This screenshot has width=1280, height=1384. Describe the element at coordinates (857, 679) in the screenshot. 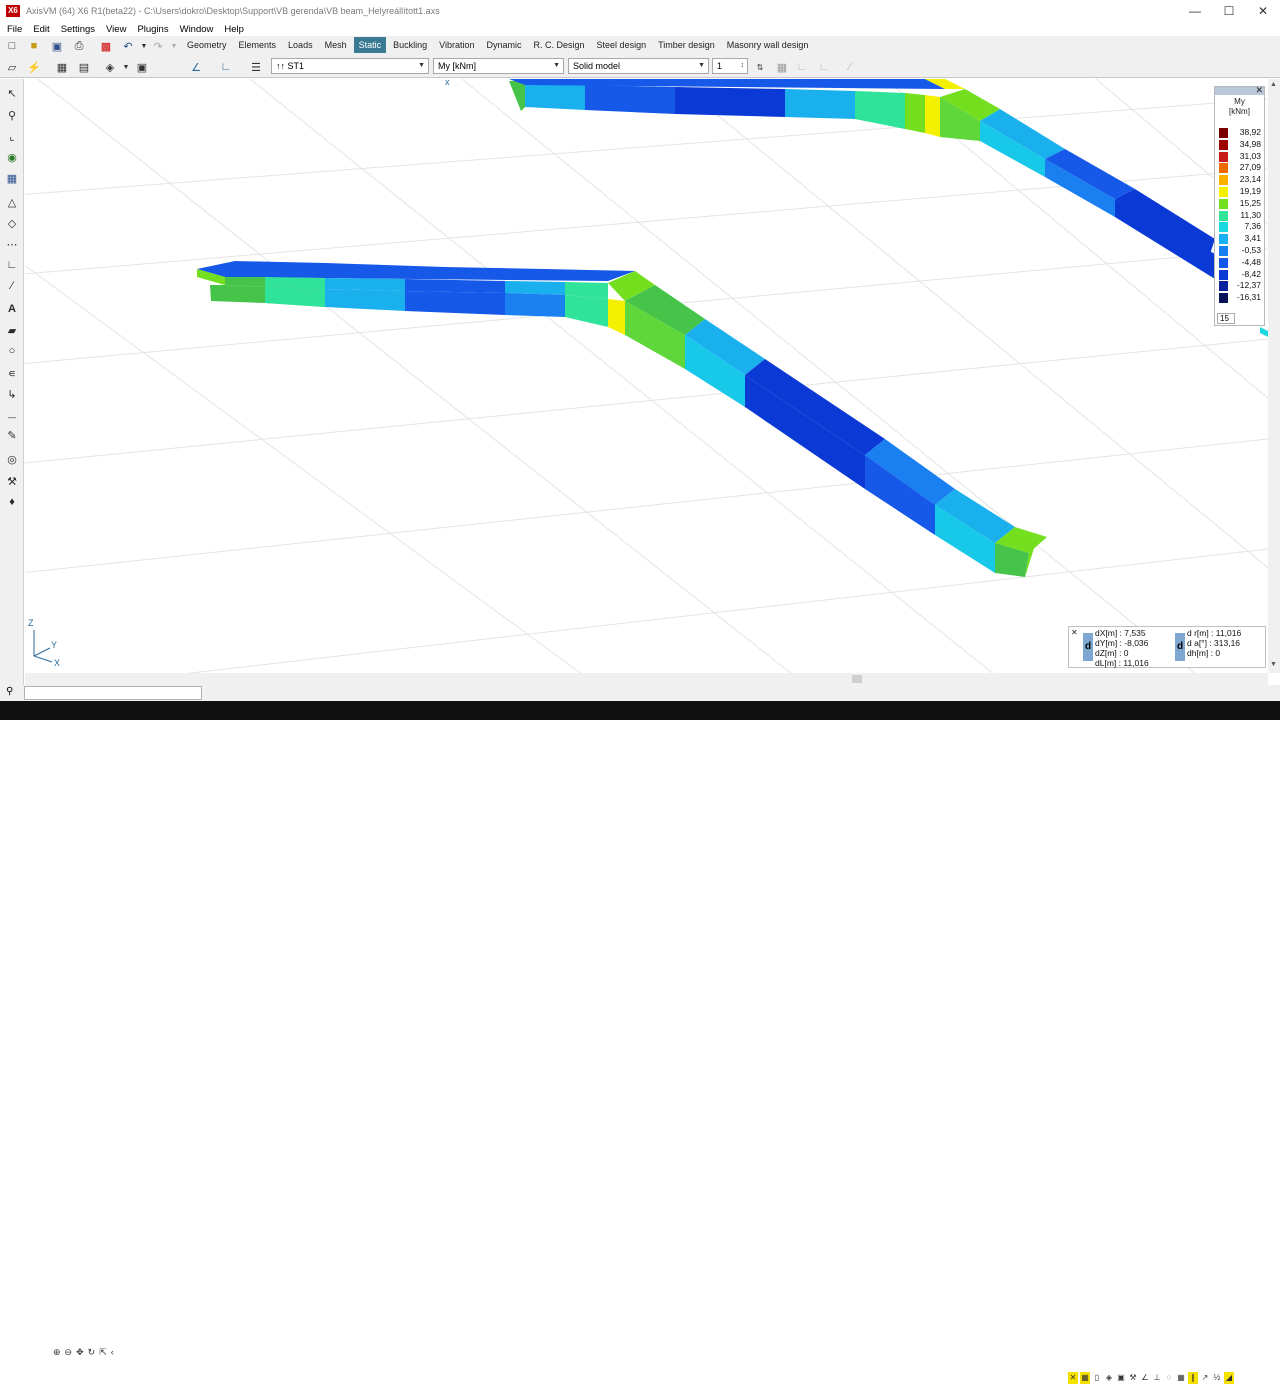

I see `scroll-thumb` at that location.